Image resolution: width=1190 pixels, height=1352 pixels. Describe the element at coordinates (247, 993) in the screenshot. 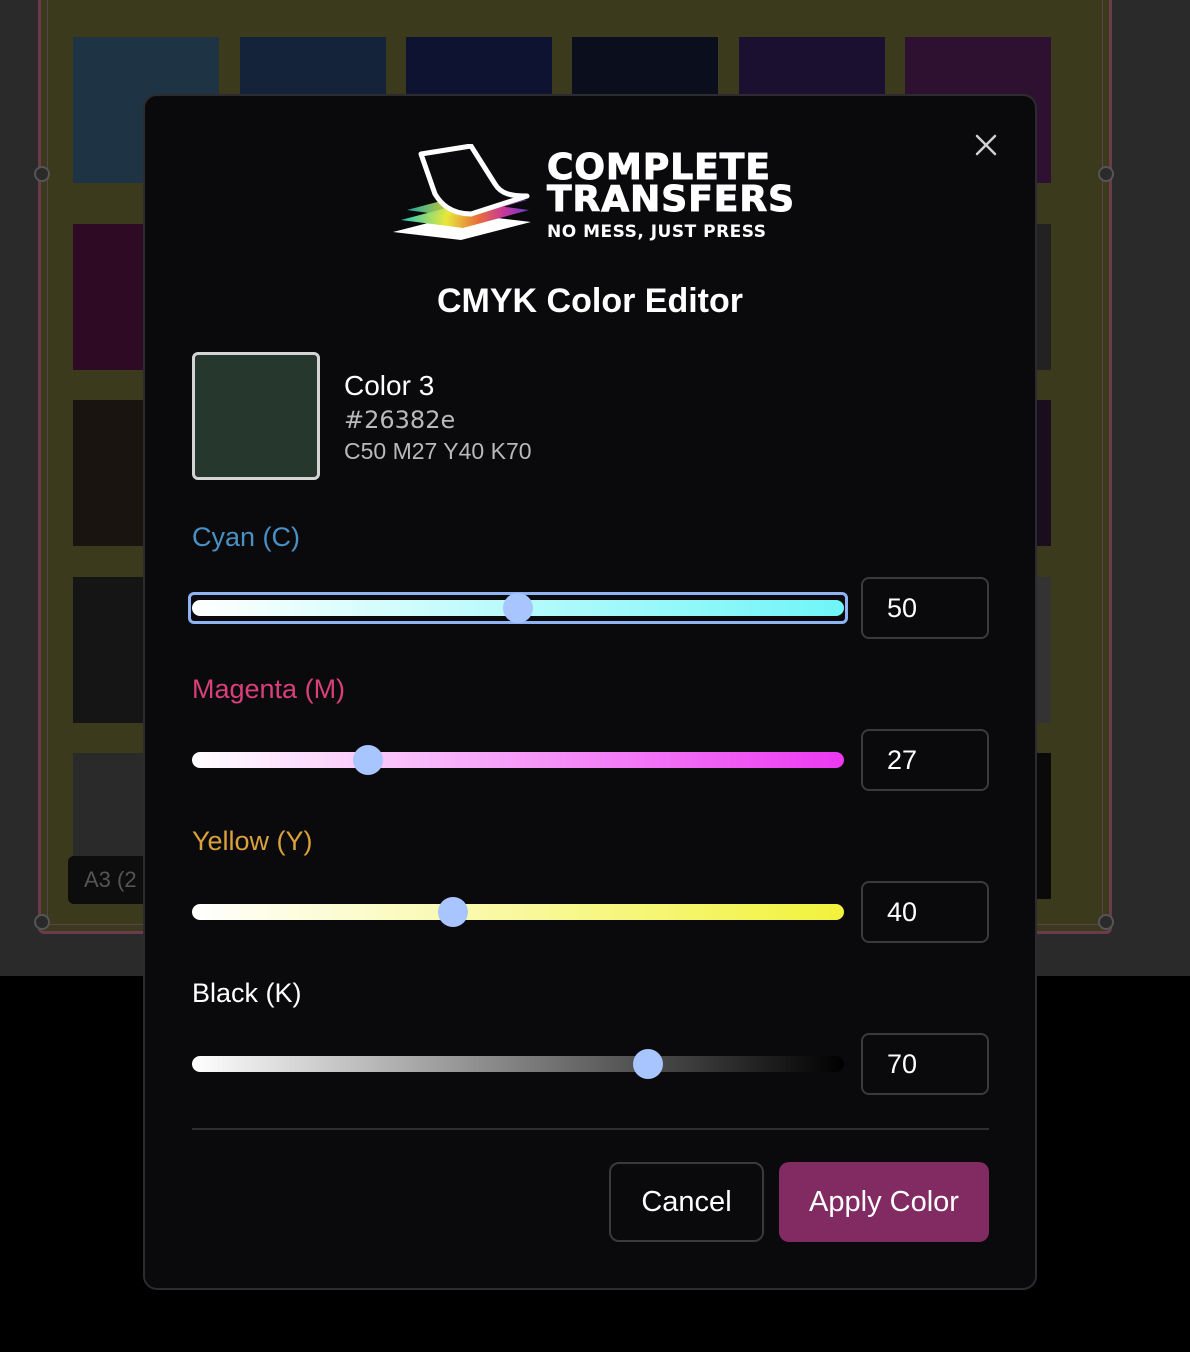

I see `black-label: Black (K)` at that location.